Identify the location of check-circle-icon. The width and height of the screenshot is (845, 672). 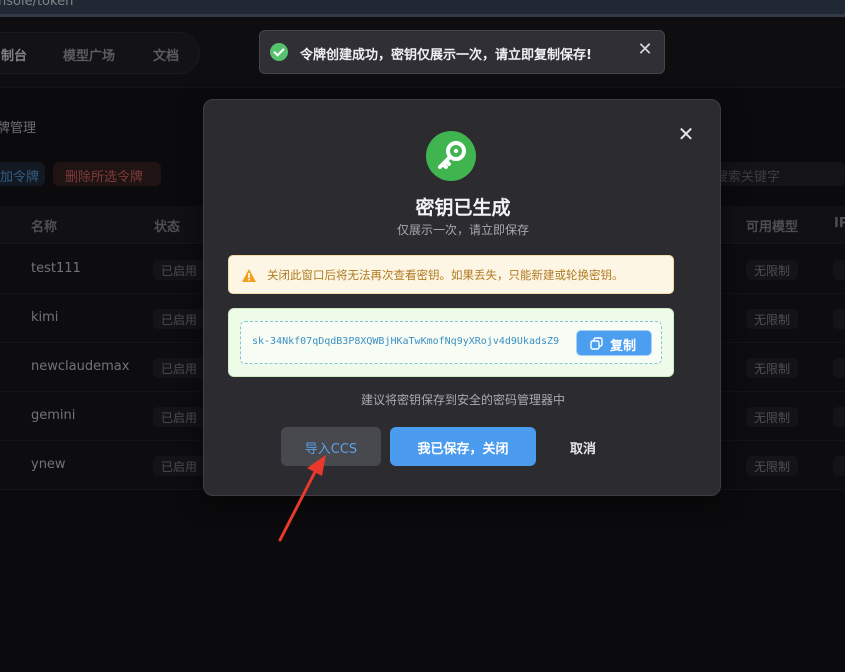
(279, 52).